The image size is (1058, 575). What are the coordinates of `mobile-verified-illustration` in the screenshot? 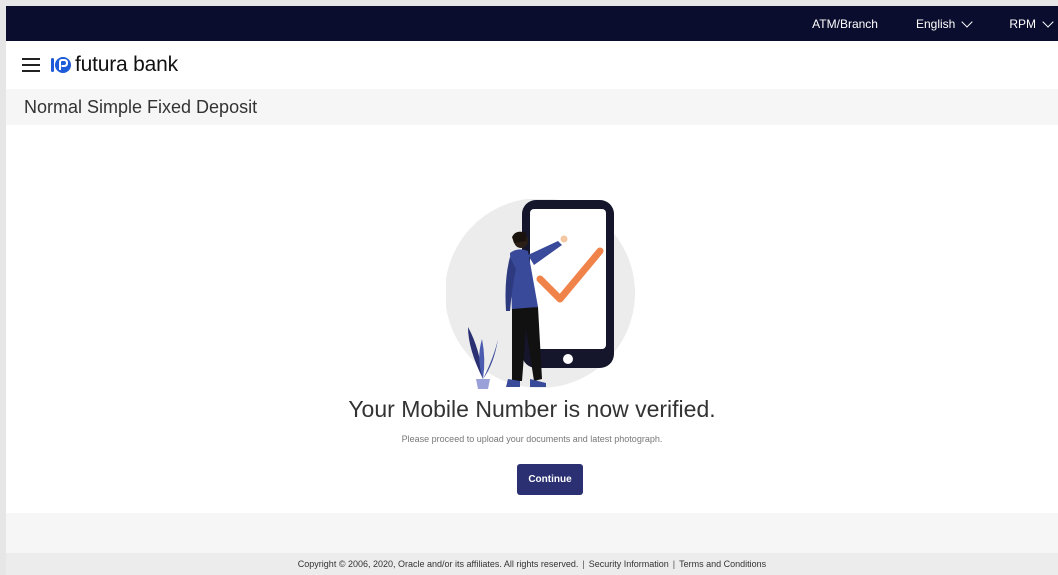 It's located at (540, 294).